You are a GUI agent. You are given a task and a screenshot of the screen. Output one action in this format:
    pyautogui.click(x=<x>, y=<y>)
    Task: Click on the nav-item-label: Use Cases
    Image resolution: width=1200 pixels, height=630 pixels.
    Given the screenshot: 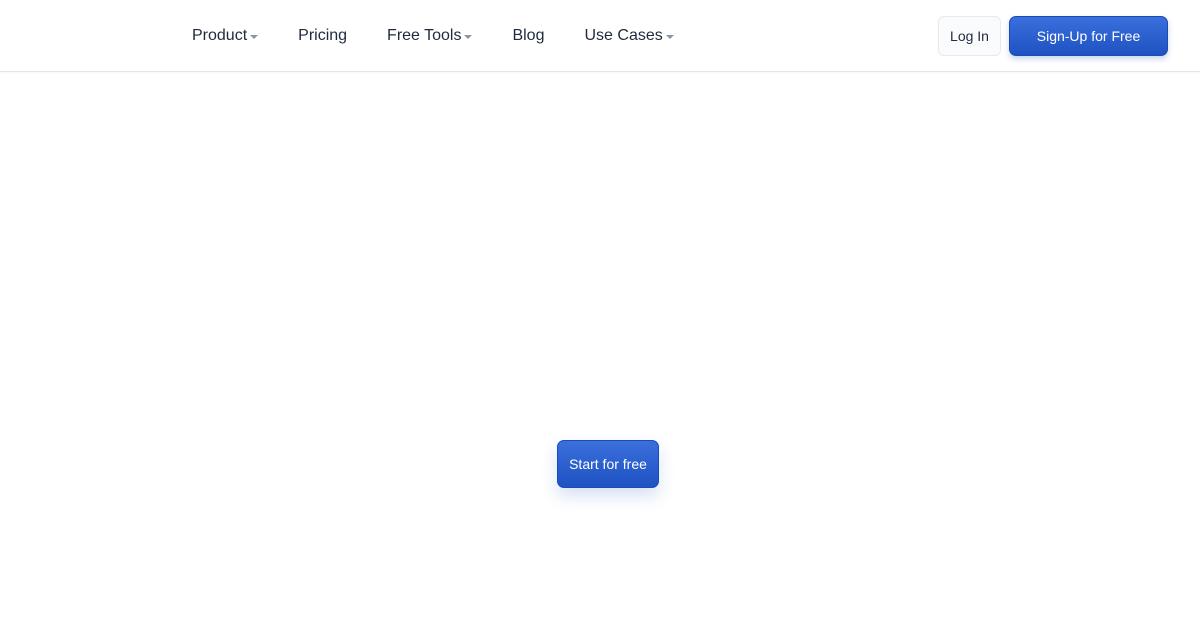 What is the action you would take?
    pyautogui.click(x=623, y=35)
    